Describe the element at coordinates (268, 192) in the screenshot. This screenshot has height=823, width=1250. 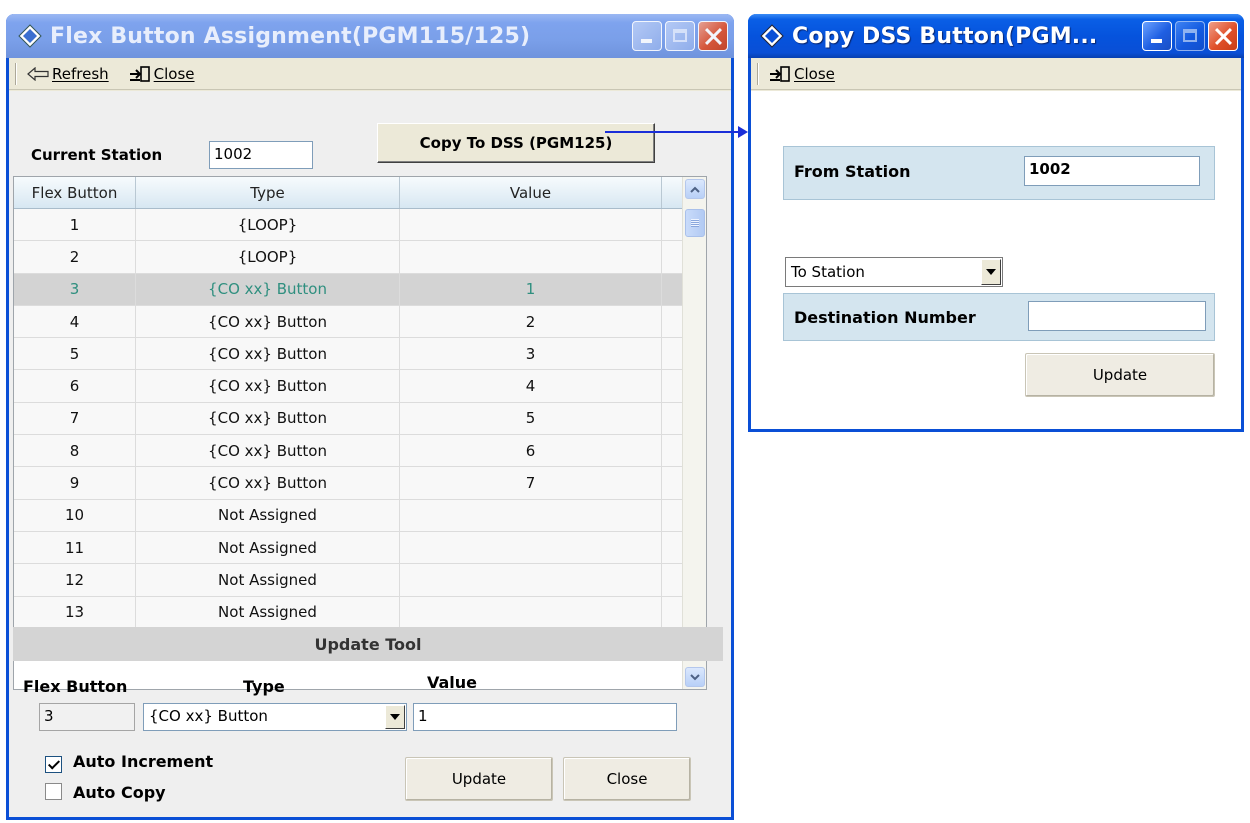
I see `header-type: Type` at that location.